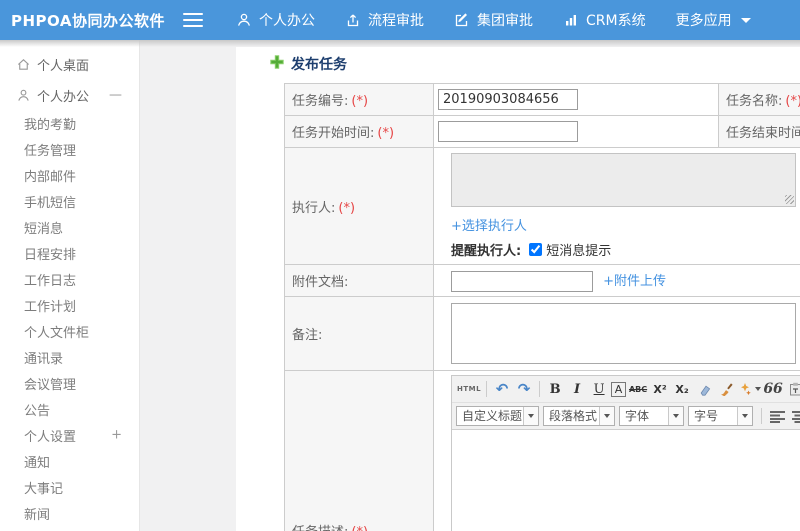 The width and height of the screenshot is (800, 531). What do you see at coordinates (789, 199) in the screenshot?
I see `resize-handle-icon` at bounding box center [789, 199].